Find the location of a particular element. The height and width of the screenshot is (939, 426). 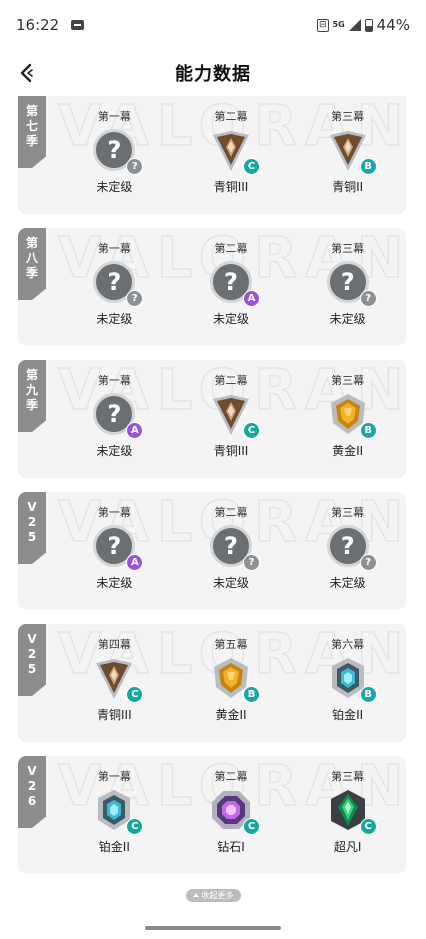

chevron-up-icon is located at coordinates (195, 895).